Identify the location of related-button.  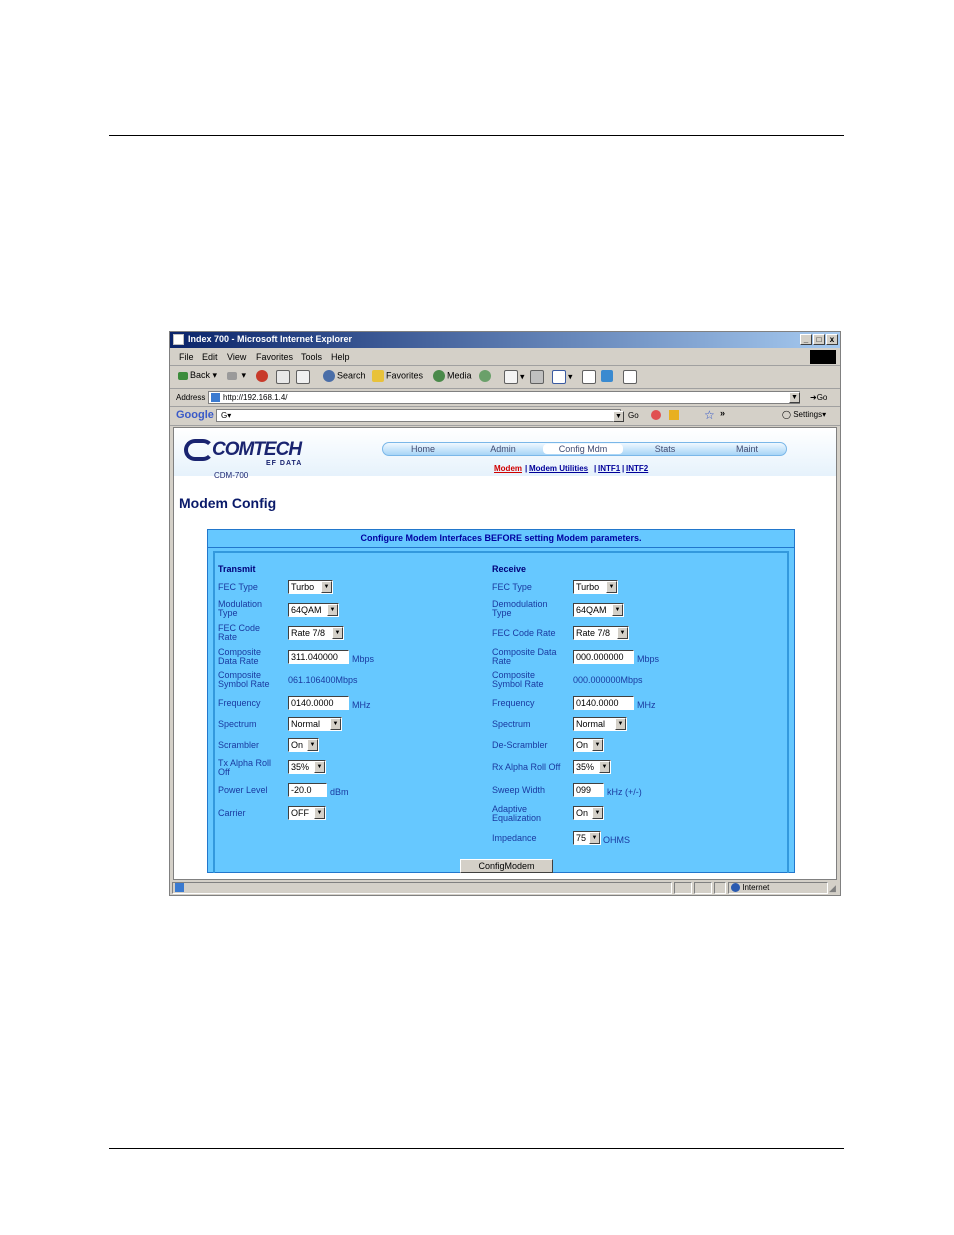
(631, 377).